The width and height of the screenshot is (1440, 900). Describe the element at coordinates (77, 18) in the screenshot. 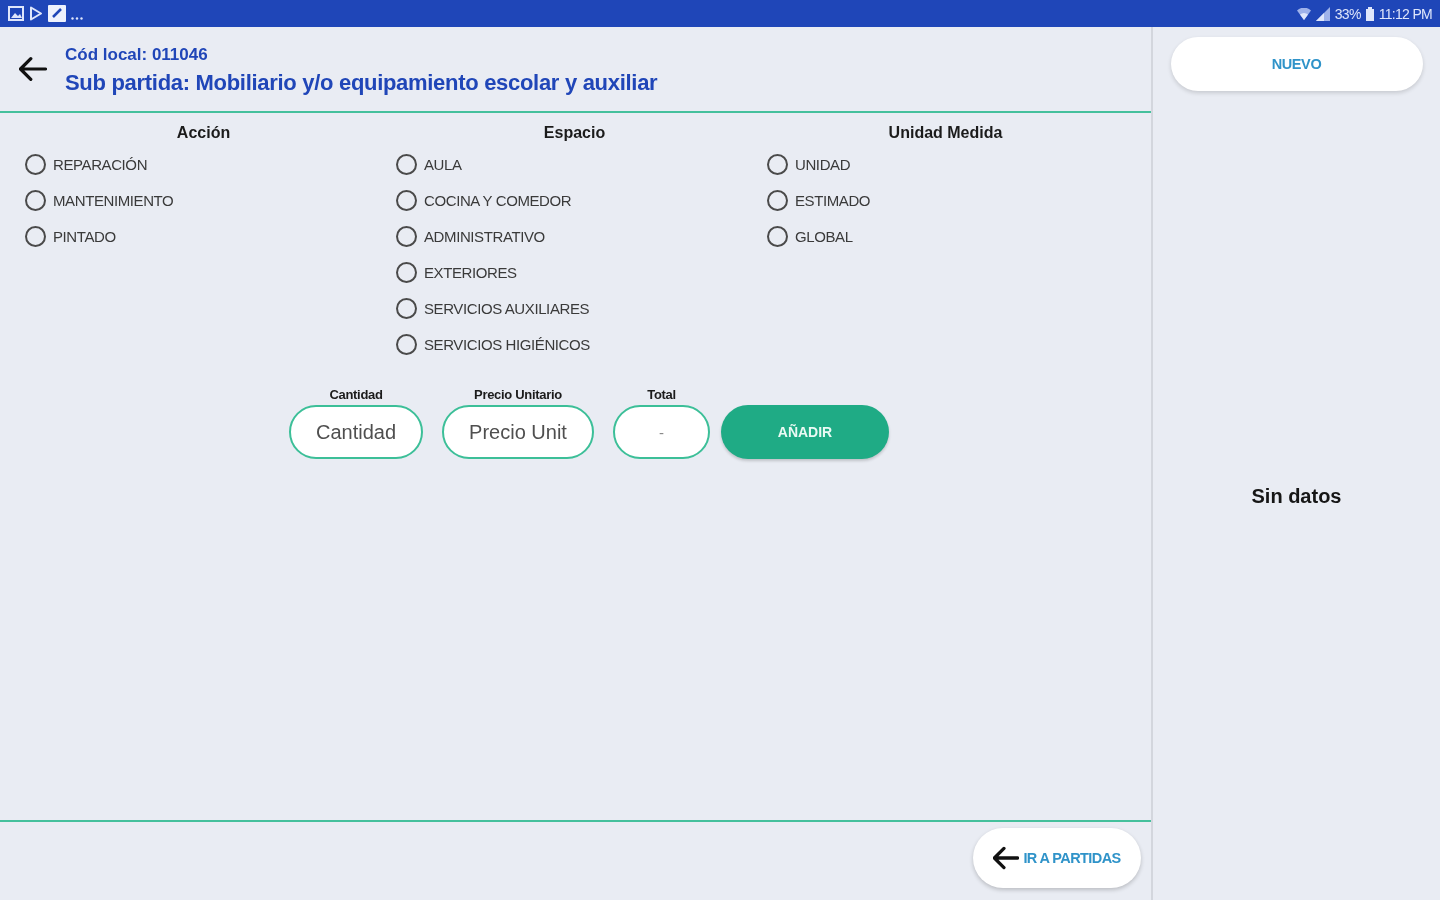

I see `more-dots-icon` at that location.